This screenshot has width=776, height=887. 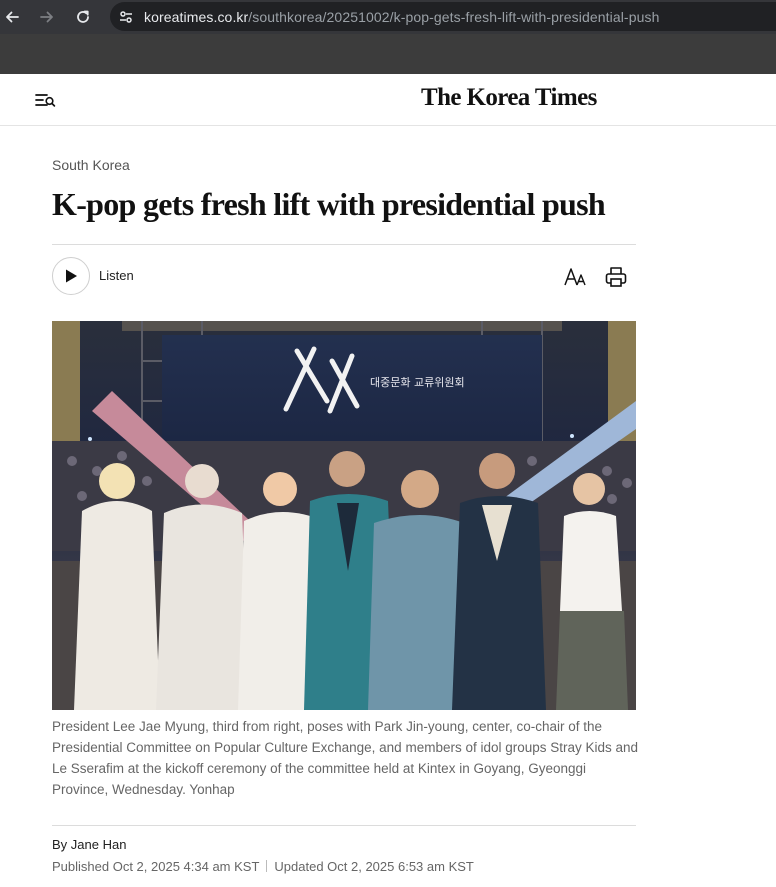 What do you see at coordinates (91, 165) in the screenshot?
I see `category-link: South Korea` at bounding box center [91, 165].